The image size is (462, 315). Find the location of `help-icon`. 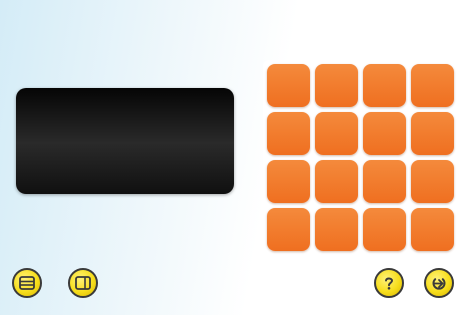

help-icon is located at coordinates (389, 283).